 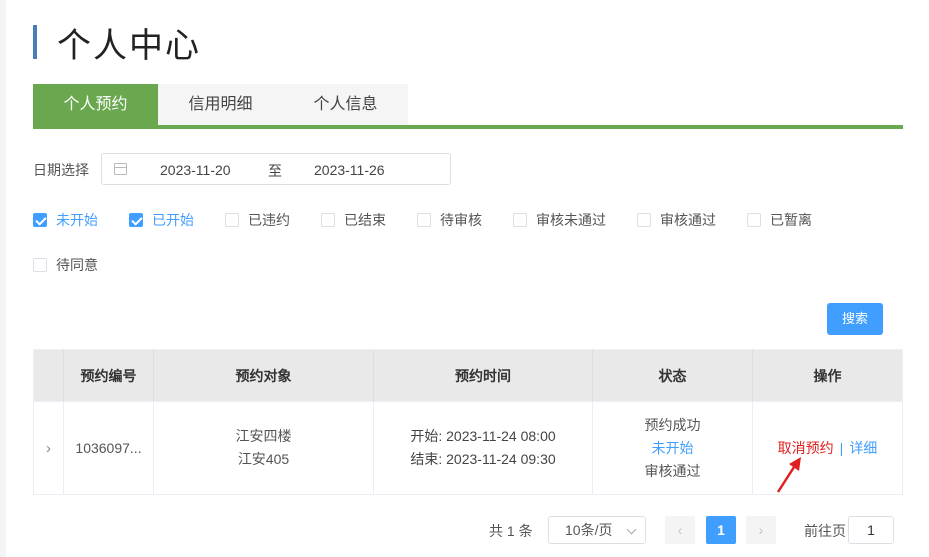 I want to click on left-margin-strip, so click(x=3, y=278).